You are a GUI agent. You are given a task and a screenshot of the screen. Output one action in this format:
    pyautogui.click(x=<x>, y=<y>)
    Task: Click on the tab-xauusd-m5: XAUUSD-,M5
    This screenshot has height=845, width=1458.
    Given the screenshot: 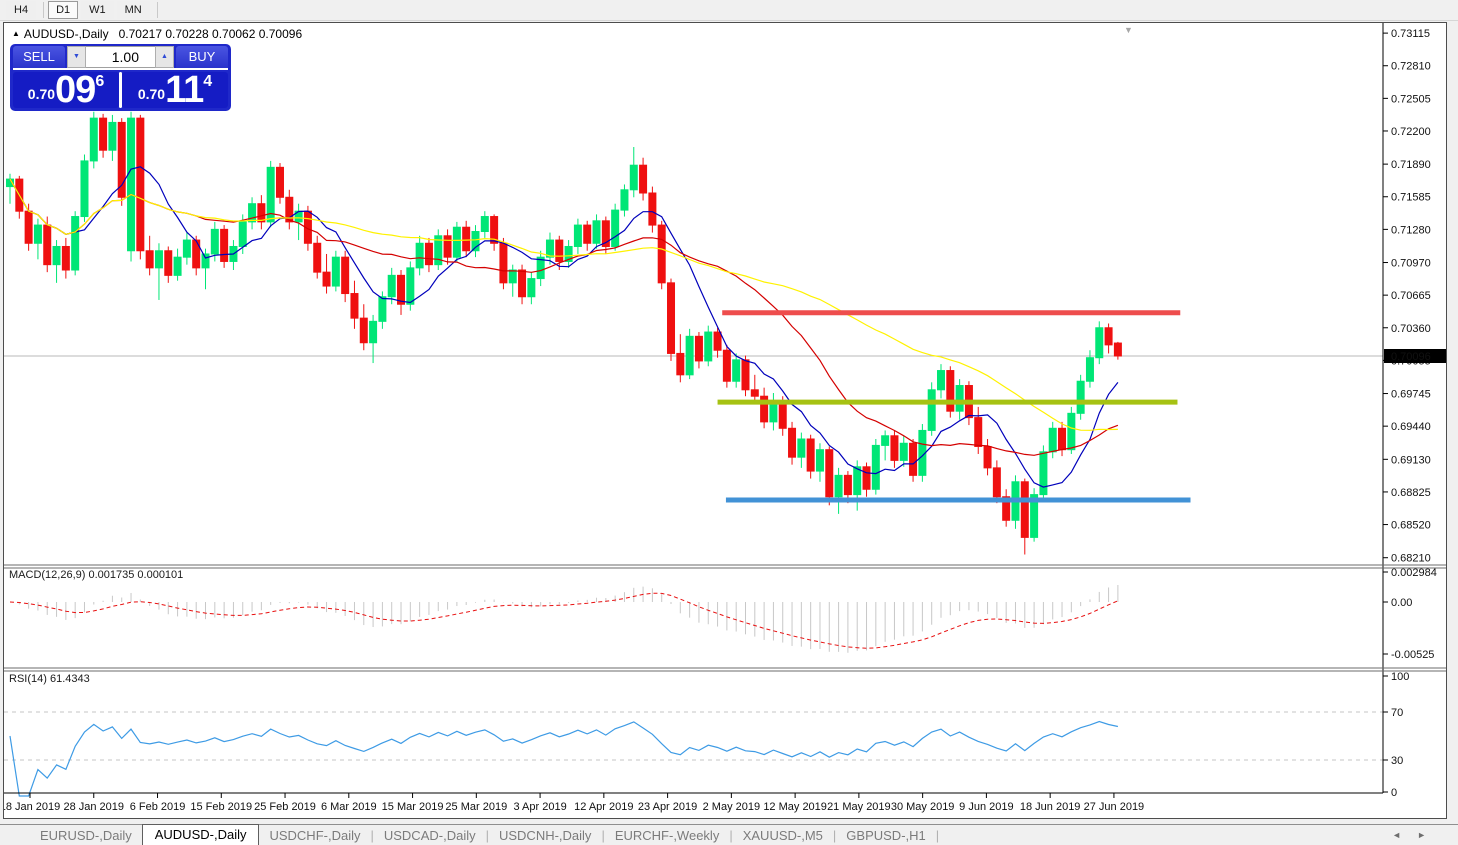 What is the action you would take?
    pyautogui.click(x=783, y=835)
    